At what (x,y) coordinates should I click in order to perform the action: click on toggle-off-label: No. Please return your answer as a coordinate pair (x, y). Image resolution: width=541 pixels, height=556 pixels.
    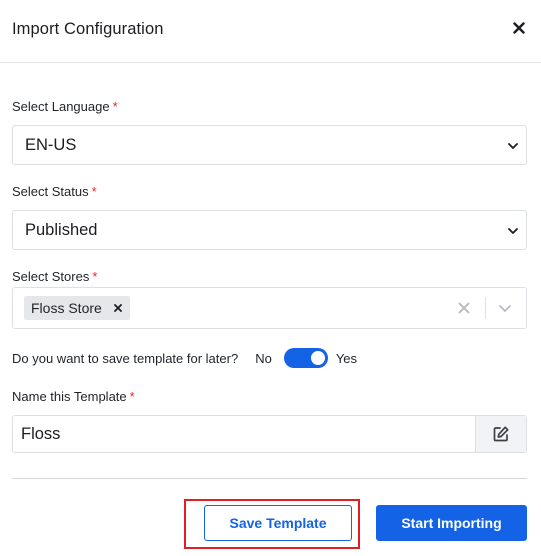
    Looking at the image, I should click on (263, 358).